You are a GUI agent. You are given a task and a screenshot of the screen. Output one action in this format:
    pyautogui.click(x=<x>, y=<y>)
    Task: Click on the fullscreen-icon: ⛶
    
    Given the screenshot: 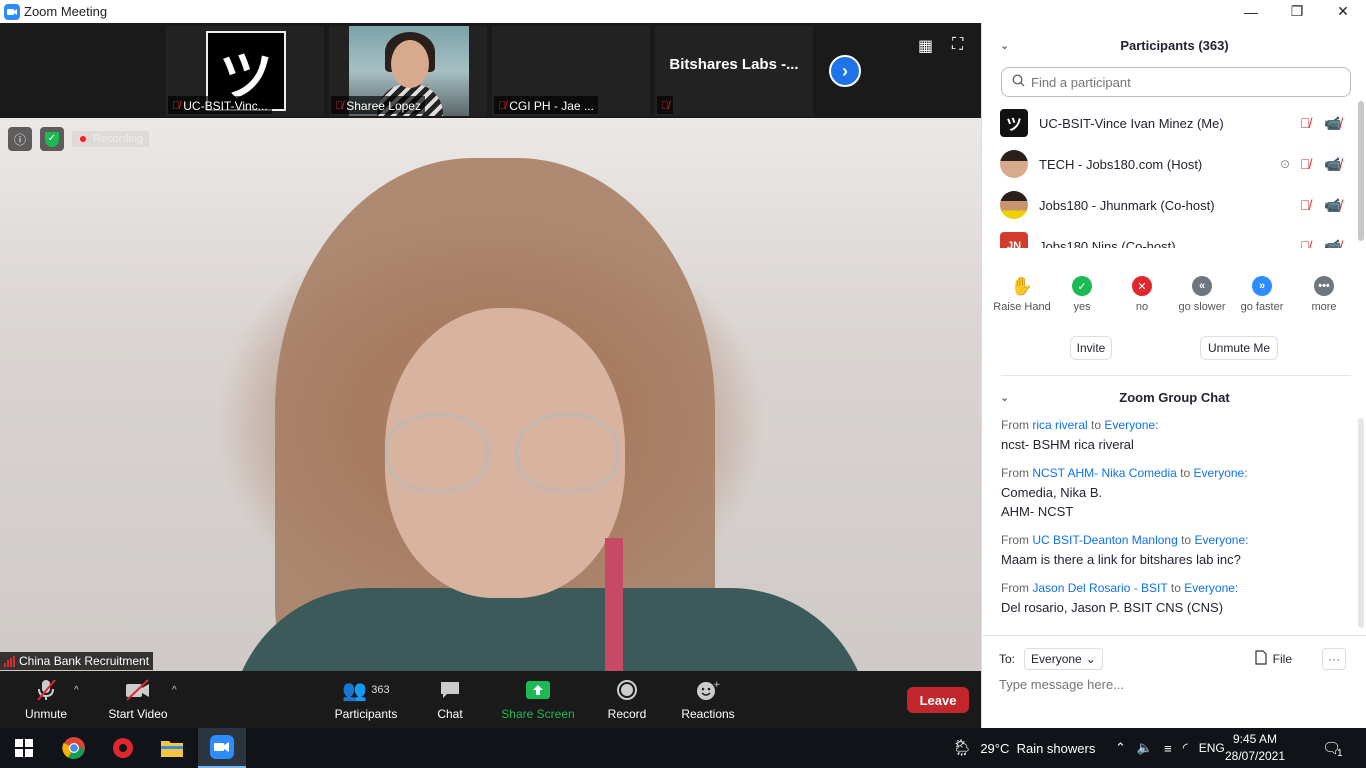 What is the action you would take?
    pyautogui.click(x=957, y=45)
    